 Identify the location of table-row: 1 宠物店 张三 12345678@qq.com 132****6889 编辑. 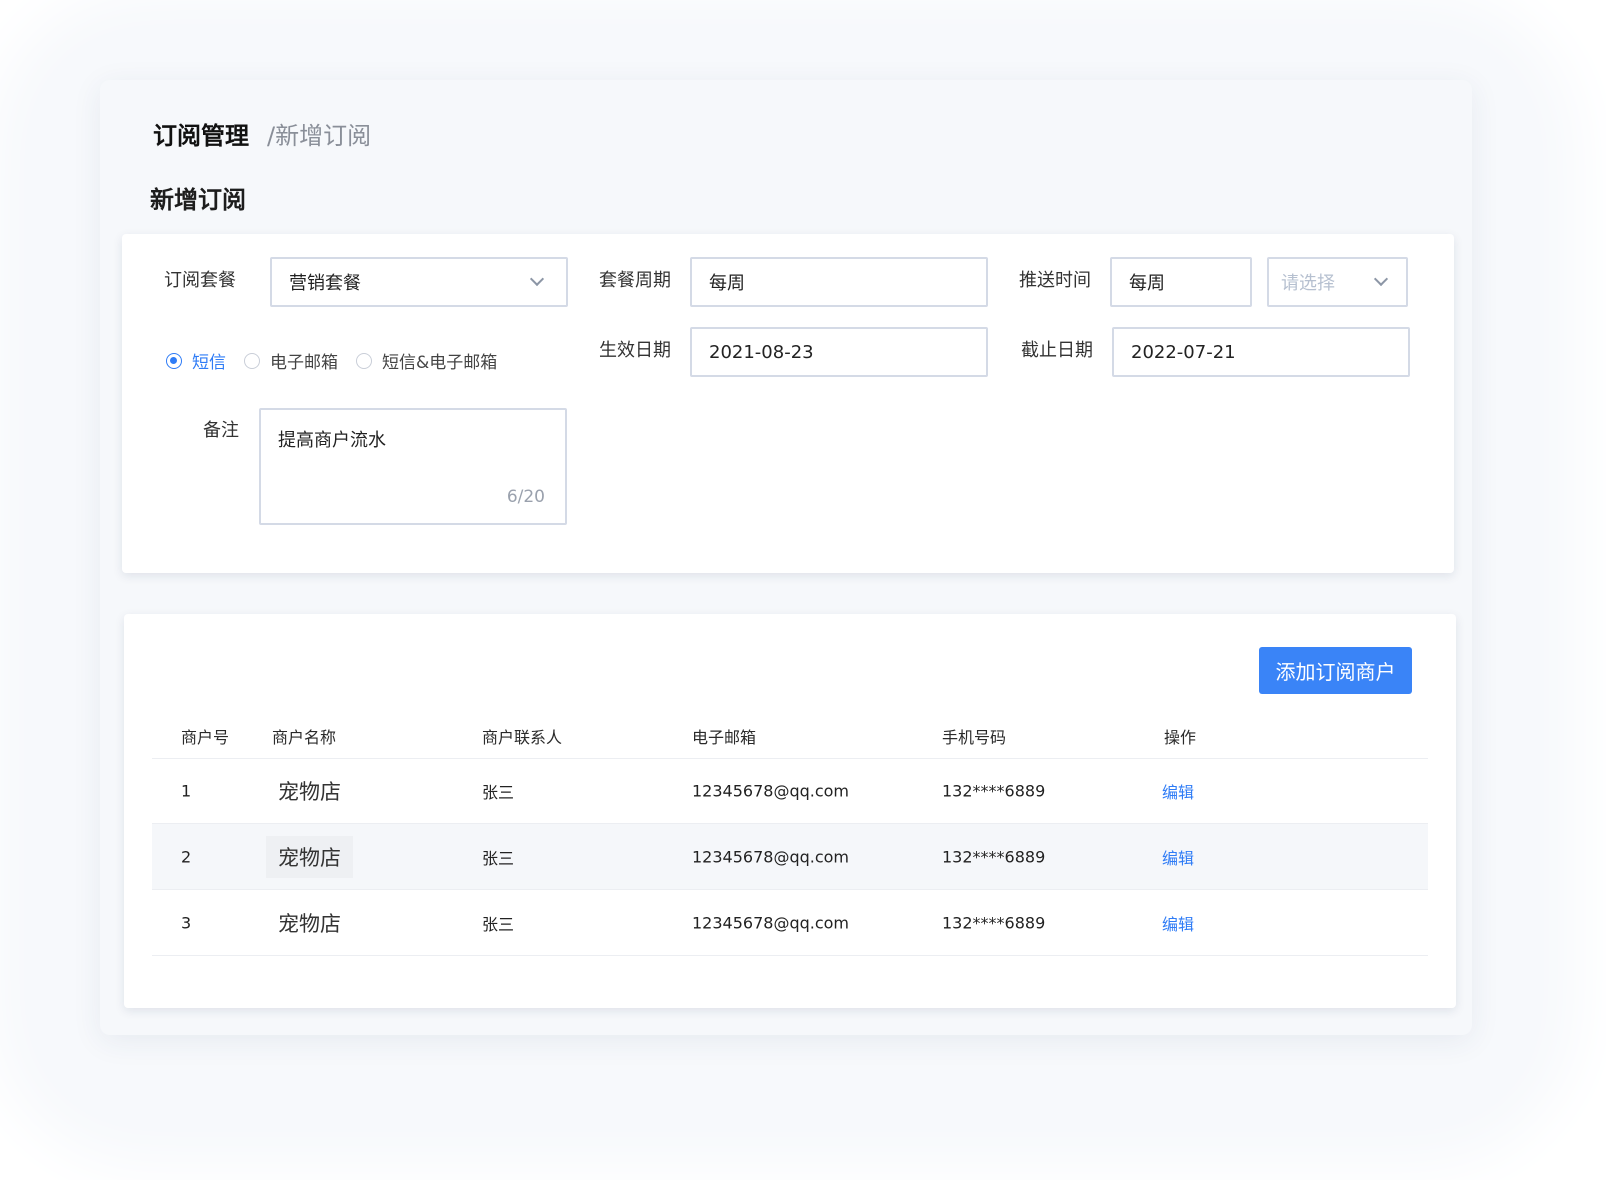
(790, 791).